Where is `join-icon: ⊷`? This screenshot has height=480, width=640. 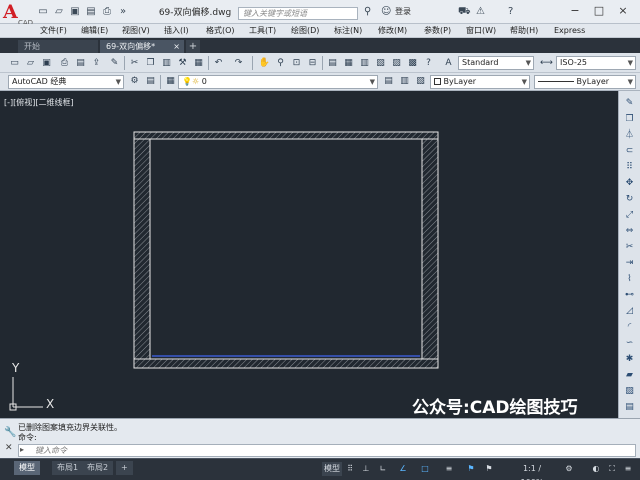
join-icon: ⊷ is located at coordinates (629, 295).